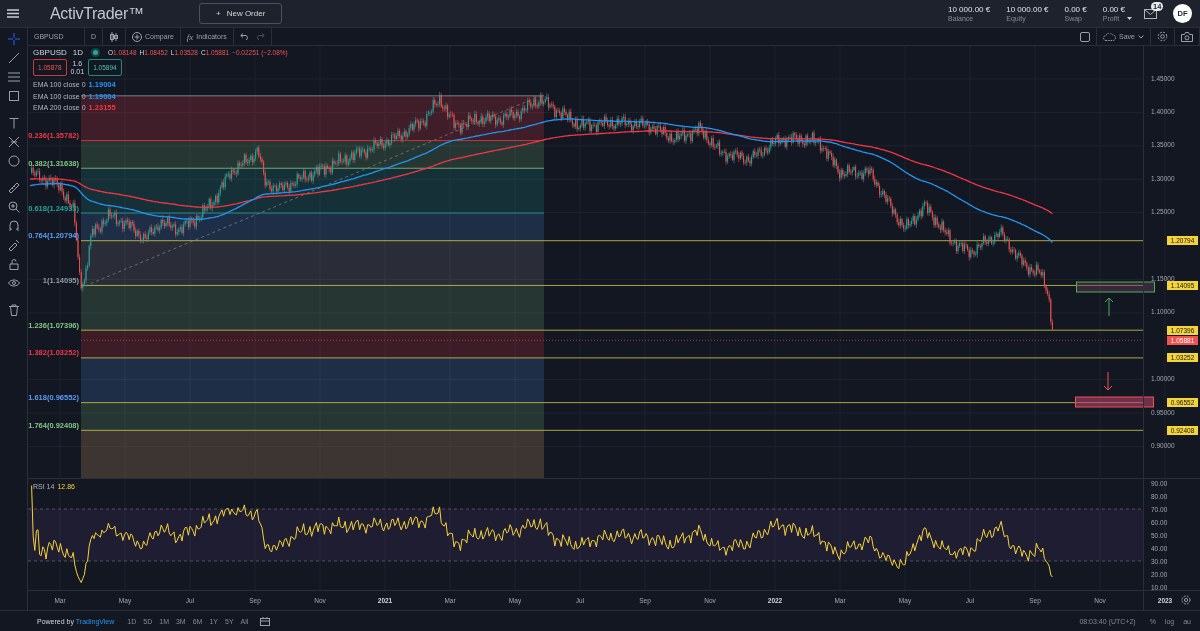 The width and height of the screenshot is (1200, 631). Describe the element at coordinates (137, 36) in the screenshot. I see `add-icon` at that location.